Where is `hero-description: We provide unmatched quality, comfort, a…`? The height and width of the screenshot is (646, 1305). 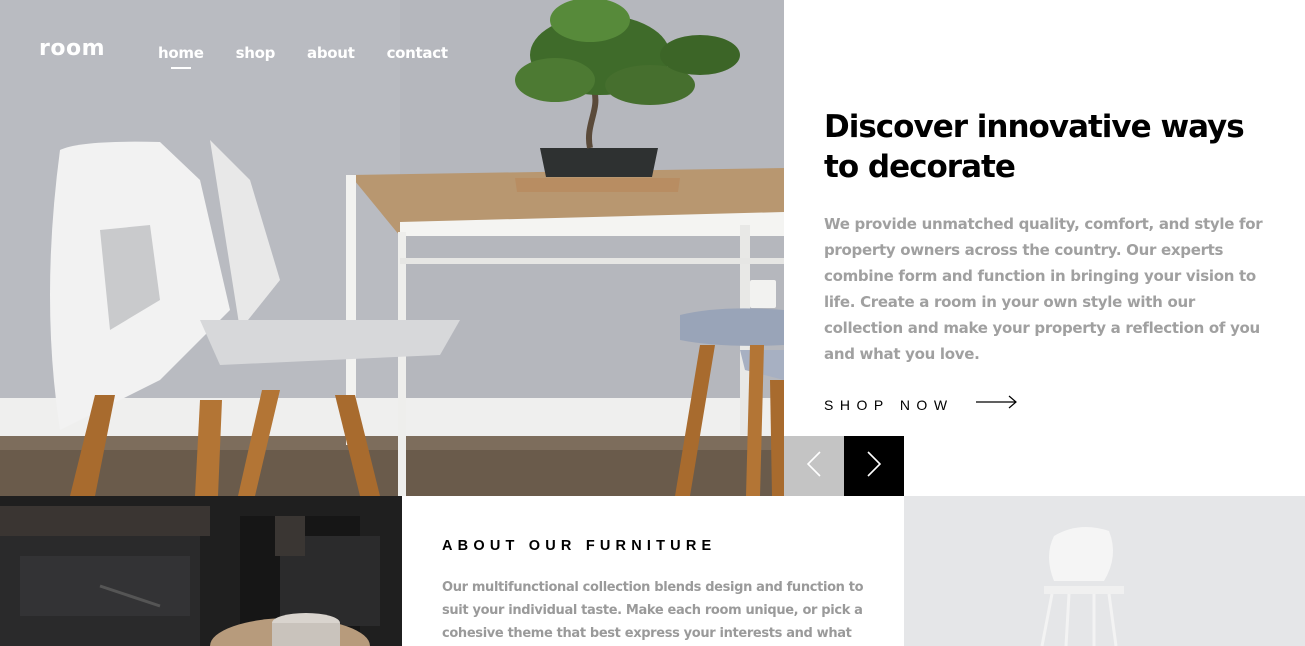 hero-description: We provide unmatched quality, comfort, a… is located at coordinates (1043, 289).